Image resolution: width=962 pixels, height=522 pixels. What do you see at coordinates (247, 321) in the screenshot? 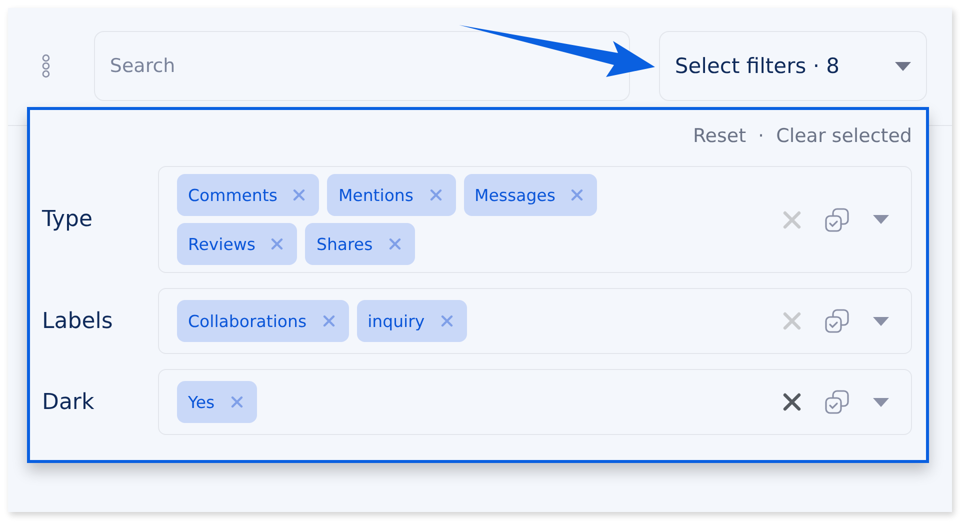
I see `tag-label: Collaborations` at bounding box center [247, 321].